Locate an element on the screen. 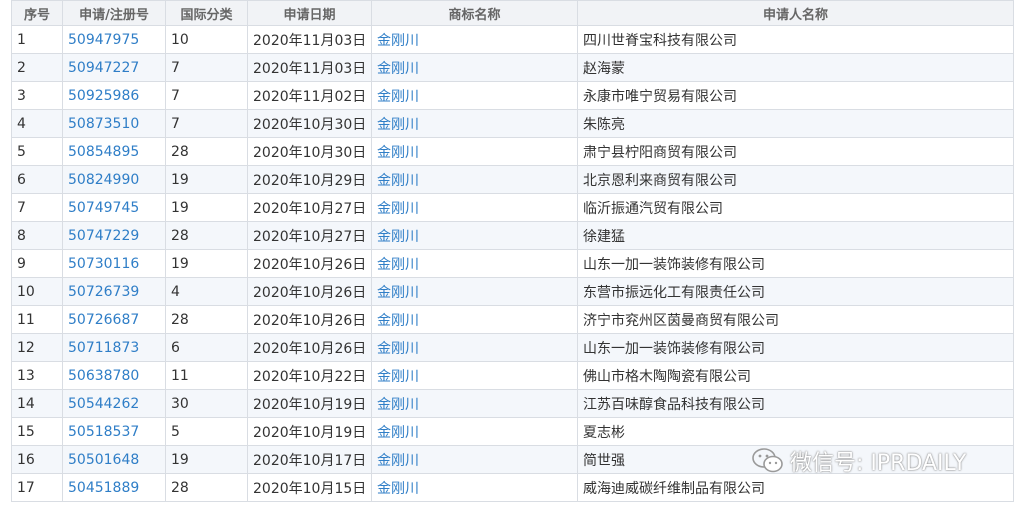 This screenshot has height=506, width=1027. serial-cell: 13 is located at coordinates (37, 375).